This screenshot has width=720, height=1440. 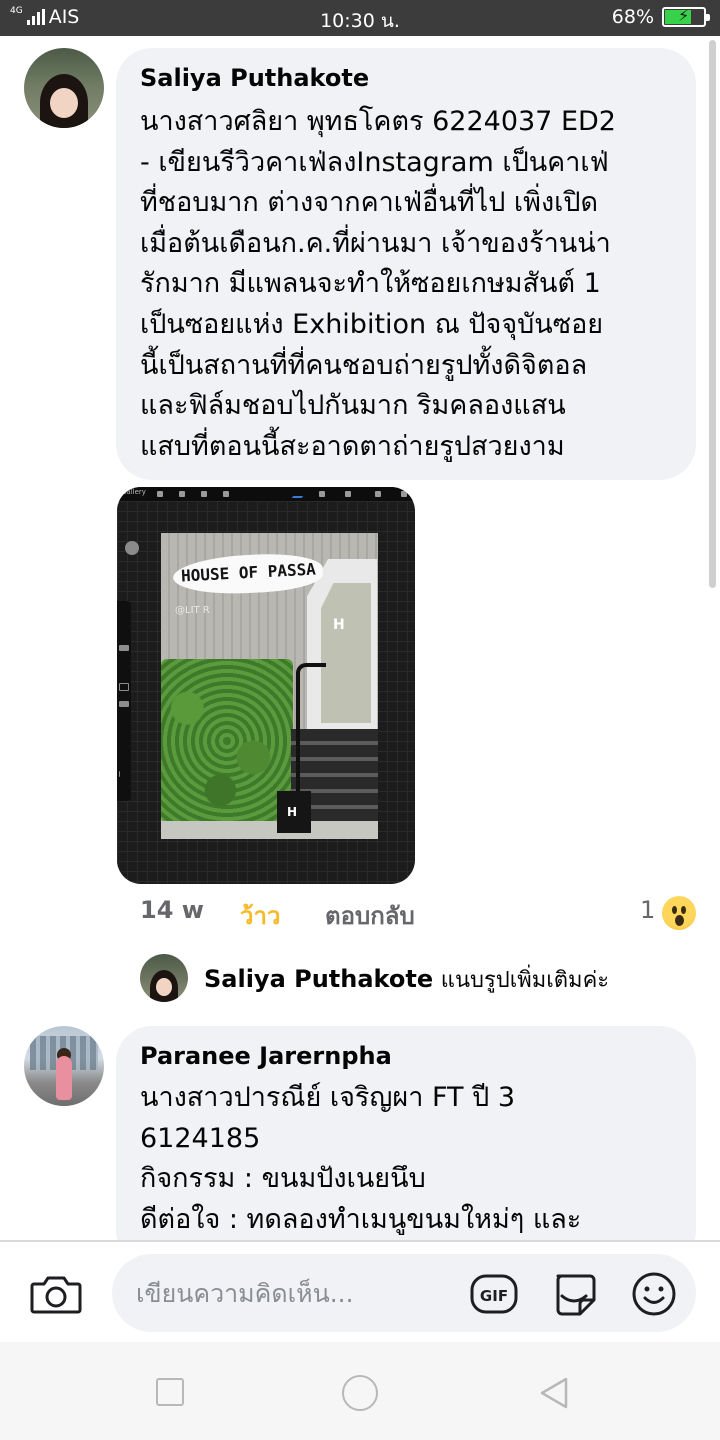 I want to click on cafe-logo-mark-box: H, so click(x=292, y=812).